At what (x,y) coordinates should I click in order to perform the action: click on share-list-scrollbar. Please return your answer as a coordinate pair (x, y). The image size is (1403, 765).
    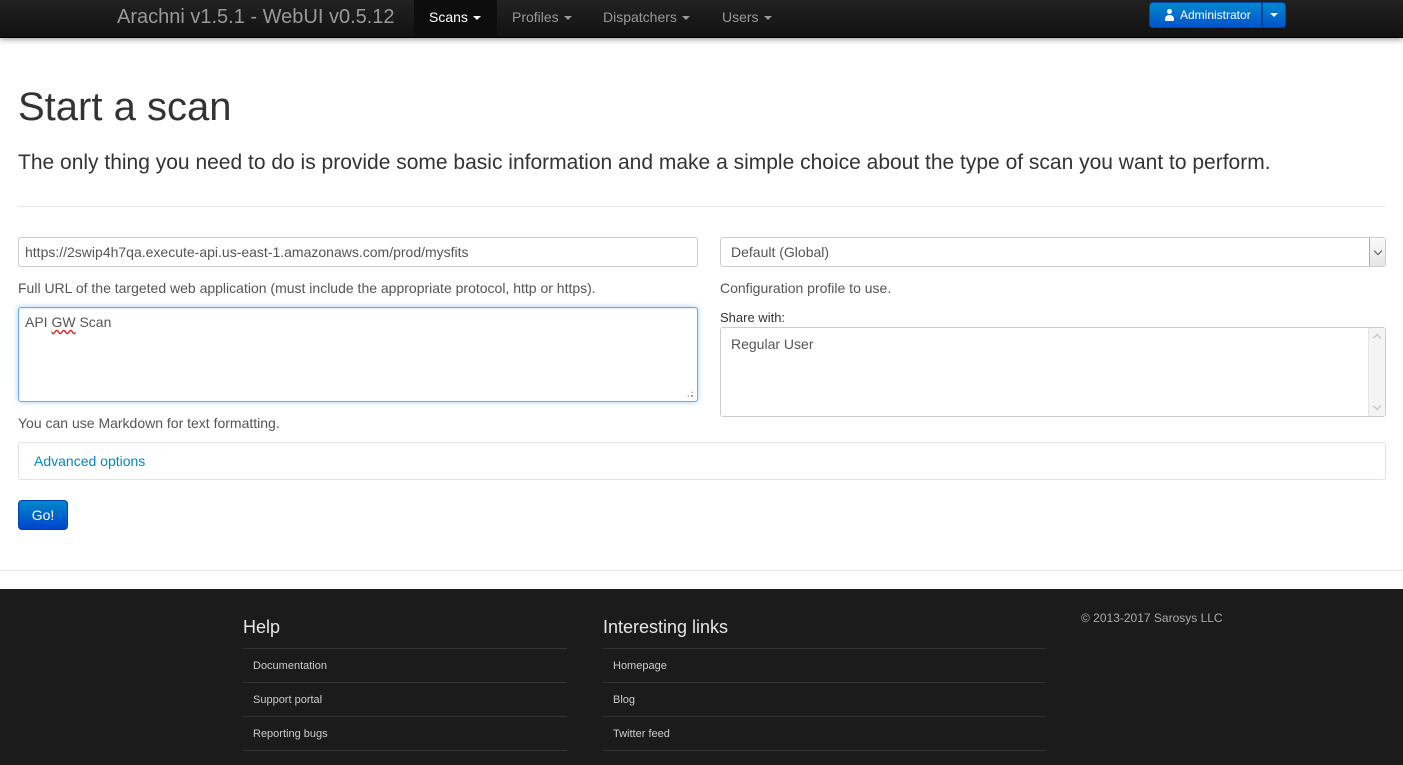
    Looking at the image, I should click on (1376, 372).